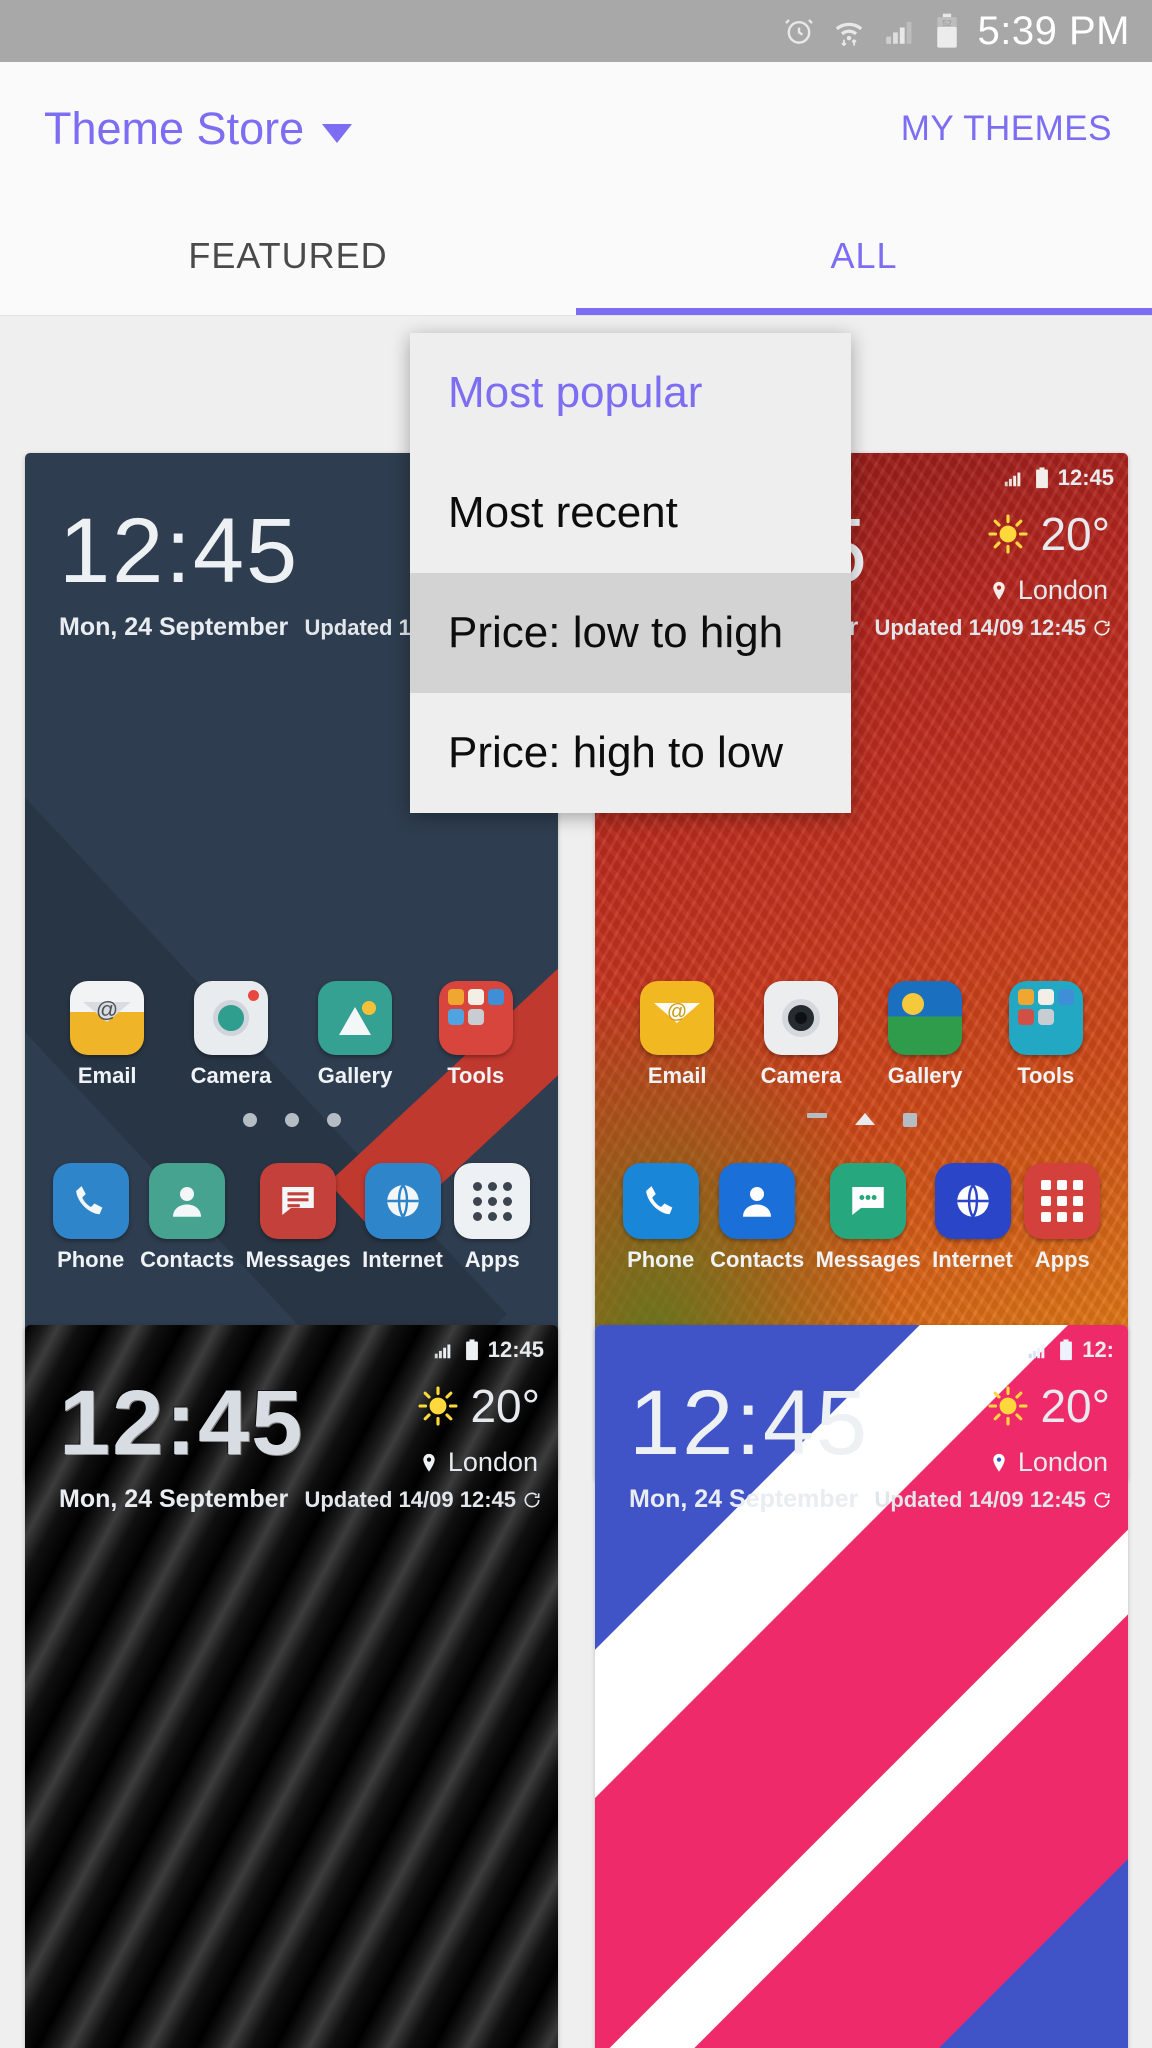 The height and width of the screenshot is (2048, 1152). Describe the element at coordinates (849, 31) in the screenshot. I see `wifi-icon` at that location.